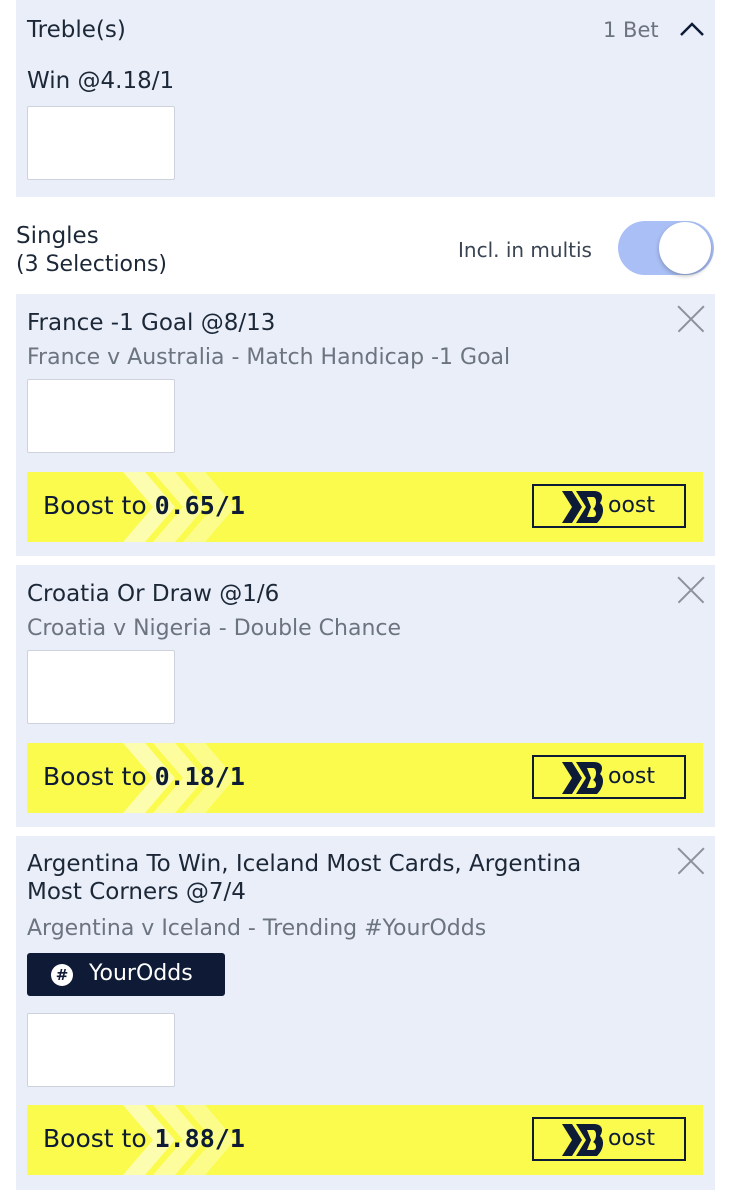 The height and width of the screenshot is (1200, 731). What do you see at coordinates (101, 143) in the screenshot?
I see `treble-stake-input` at bounding box center [101, 143].